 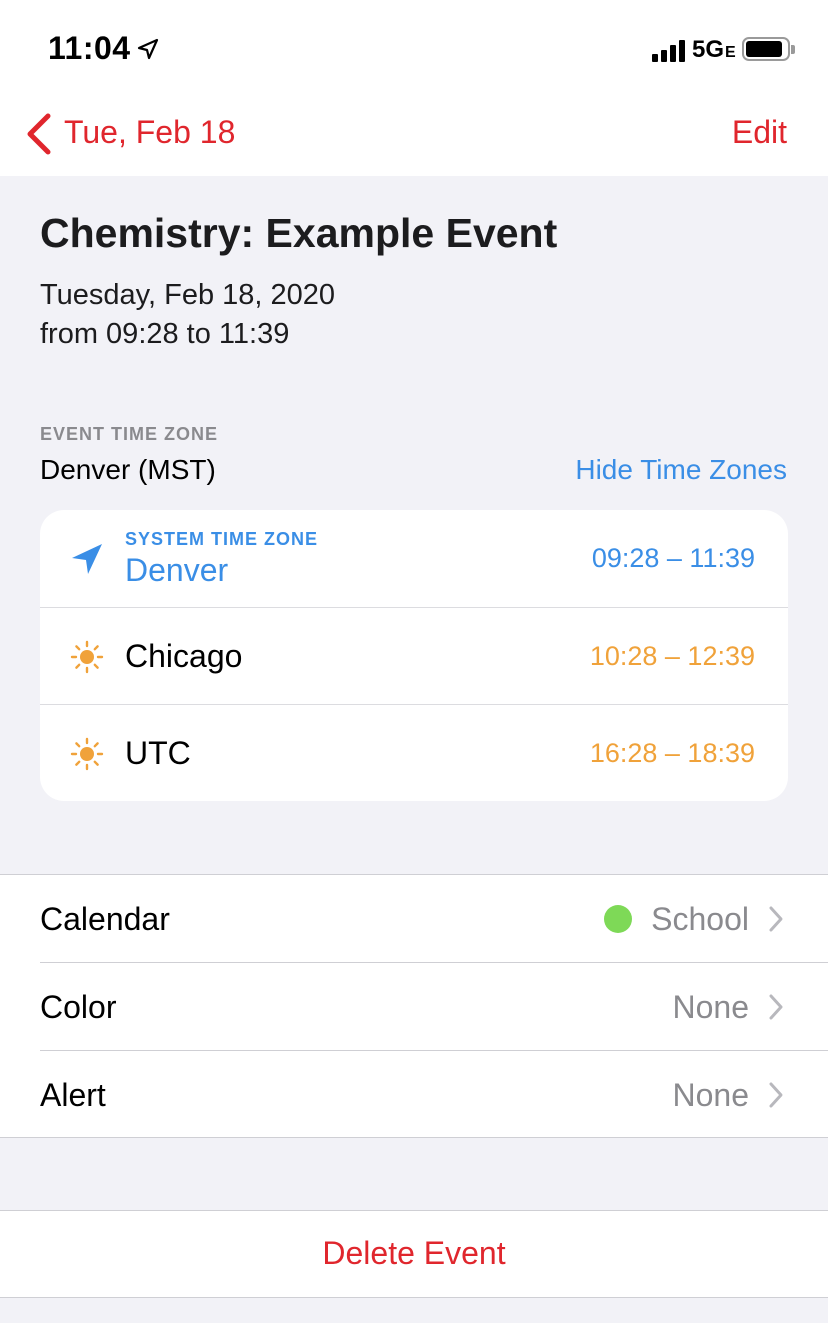 What do you see at coordinates (149, 132) in the screenshot?
I see `back-button: Tue, Feb 18` at bounding box center [149, 132].